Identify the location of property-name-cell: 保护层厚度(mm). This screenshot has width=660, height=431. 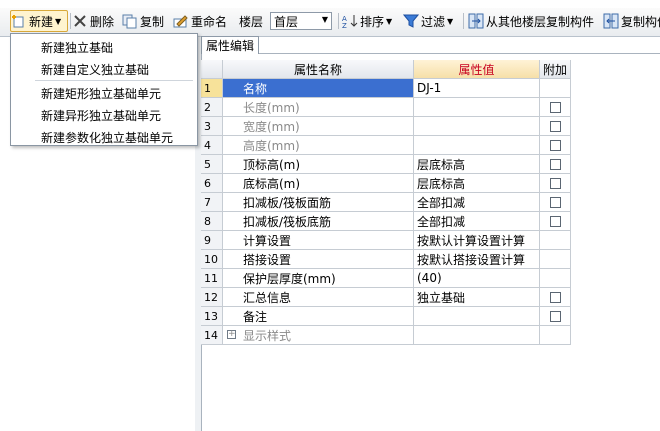
(318, 278).